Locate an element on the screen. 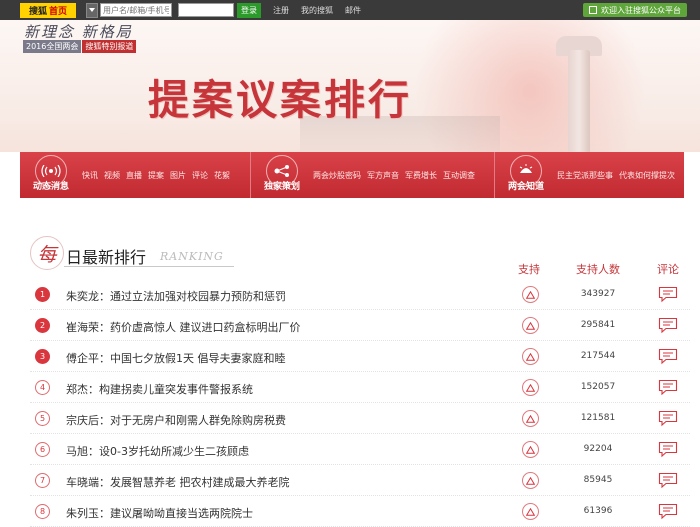  nav-news-links: 快讯 视频 直播 提案 图片 评论 花絮 is located at coordinates (159, 175).